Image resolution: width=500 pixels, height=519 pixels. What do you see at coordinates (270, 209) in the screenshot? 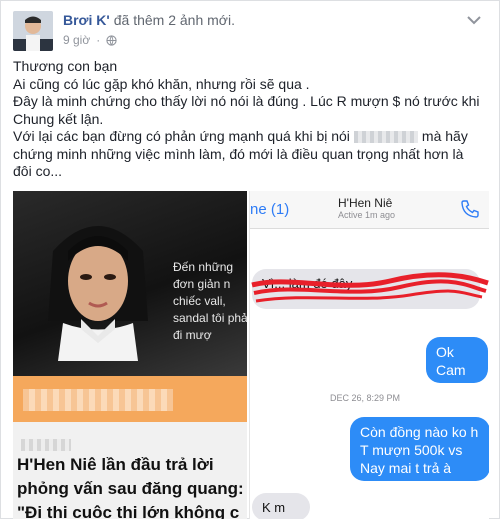
I see `chat-back-label: ne (1)` at bounding box center [270, 209].